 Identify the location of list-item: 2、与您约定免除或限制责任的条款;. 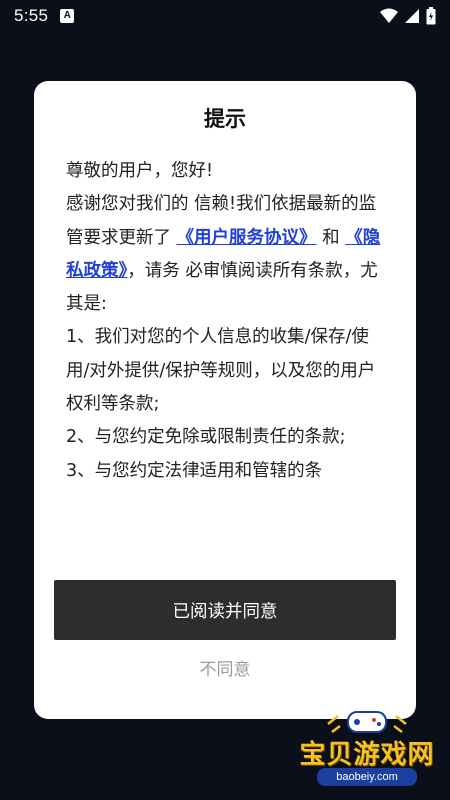
(206, 437).